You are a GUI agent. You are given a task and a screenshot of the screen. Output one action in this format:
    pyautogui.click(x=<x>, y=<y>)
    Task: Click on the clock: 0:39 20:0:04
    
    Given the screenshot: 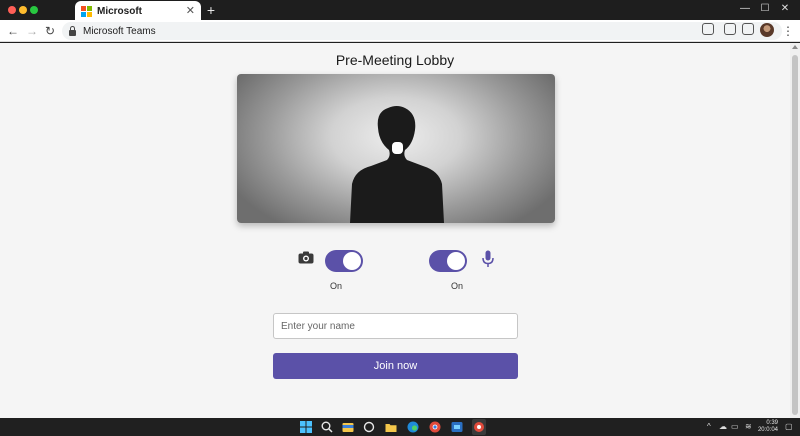 What is the action you would take?
    pyautogui.click(x=764, y=427)
    